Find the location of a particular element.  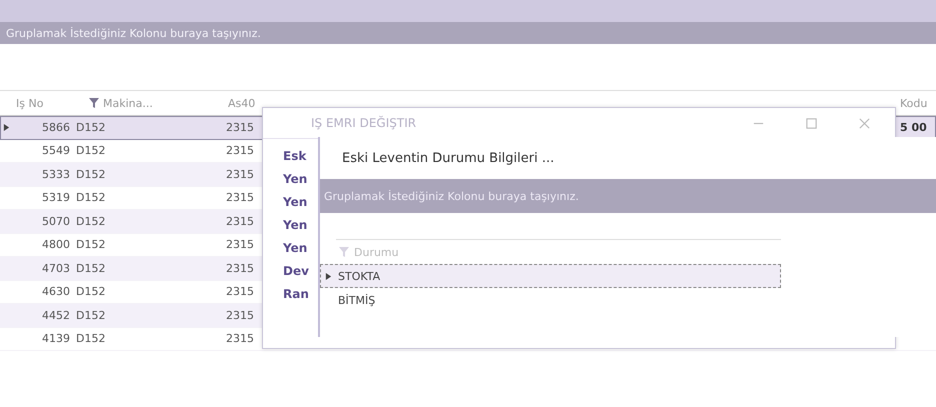

table-cell-text: 4630 is located at coordinates (56, 291).